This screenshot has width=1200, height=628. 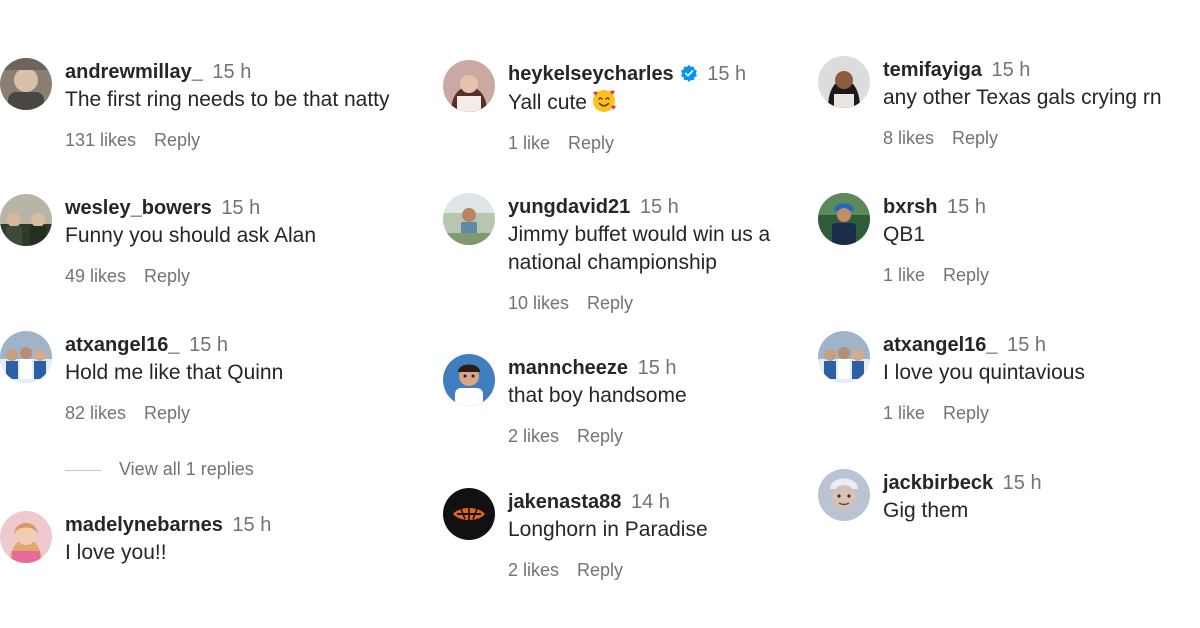 I want to click on likes-count: 82 likes, so click(x=95, y=413).